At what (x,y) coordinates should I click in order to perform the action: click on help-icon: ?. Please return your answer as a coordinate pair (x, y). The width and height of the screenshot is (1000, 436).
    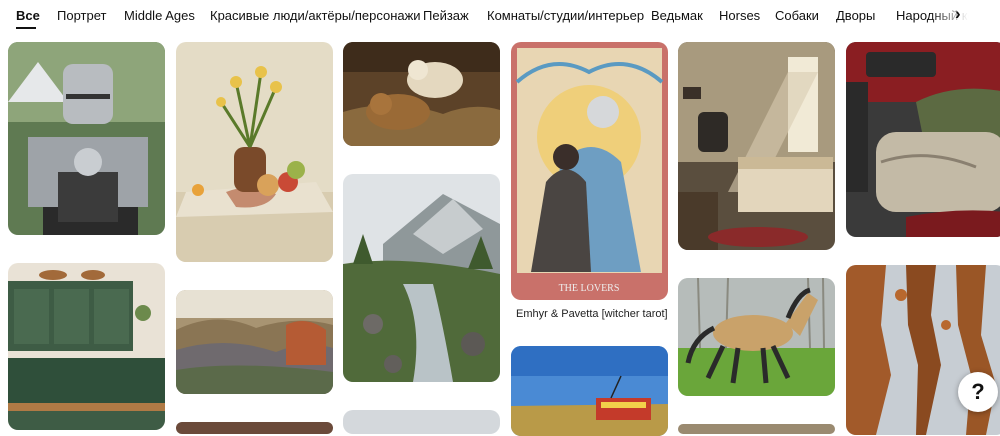
    Looking at the image, I should click on (978, 392).